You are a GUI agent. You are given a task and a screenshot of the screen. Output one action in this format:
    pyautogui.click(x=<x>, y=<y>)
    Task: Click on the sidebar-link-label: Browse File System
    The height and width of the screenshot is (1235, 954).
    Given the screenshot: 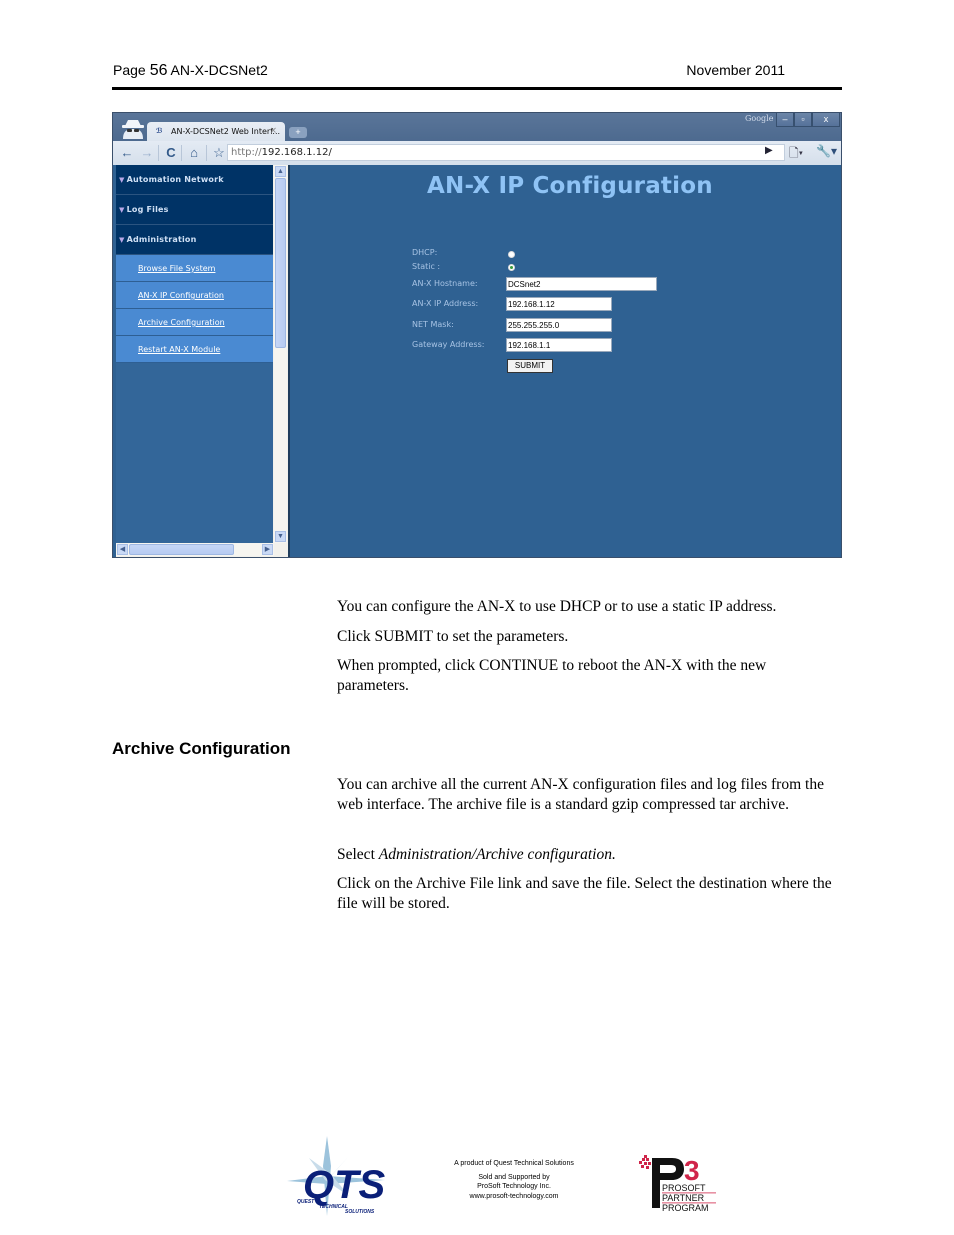 What is the action you would take?
    pyautogui.click(x=176, y=268)
    